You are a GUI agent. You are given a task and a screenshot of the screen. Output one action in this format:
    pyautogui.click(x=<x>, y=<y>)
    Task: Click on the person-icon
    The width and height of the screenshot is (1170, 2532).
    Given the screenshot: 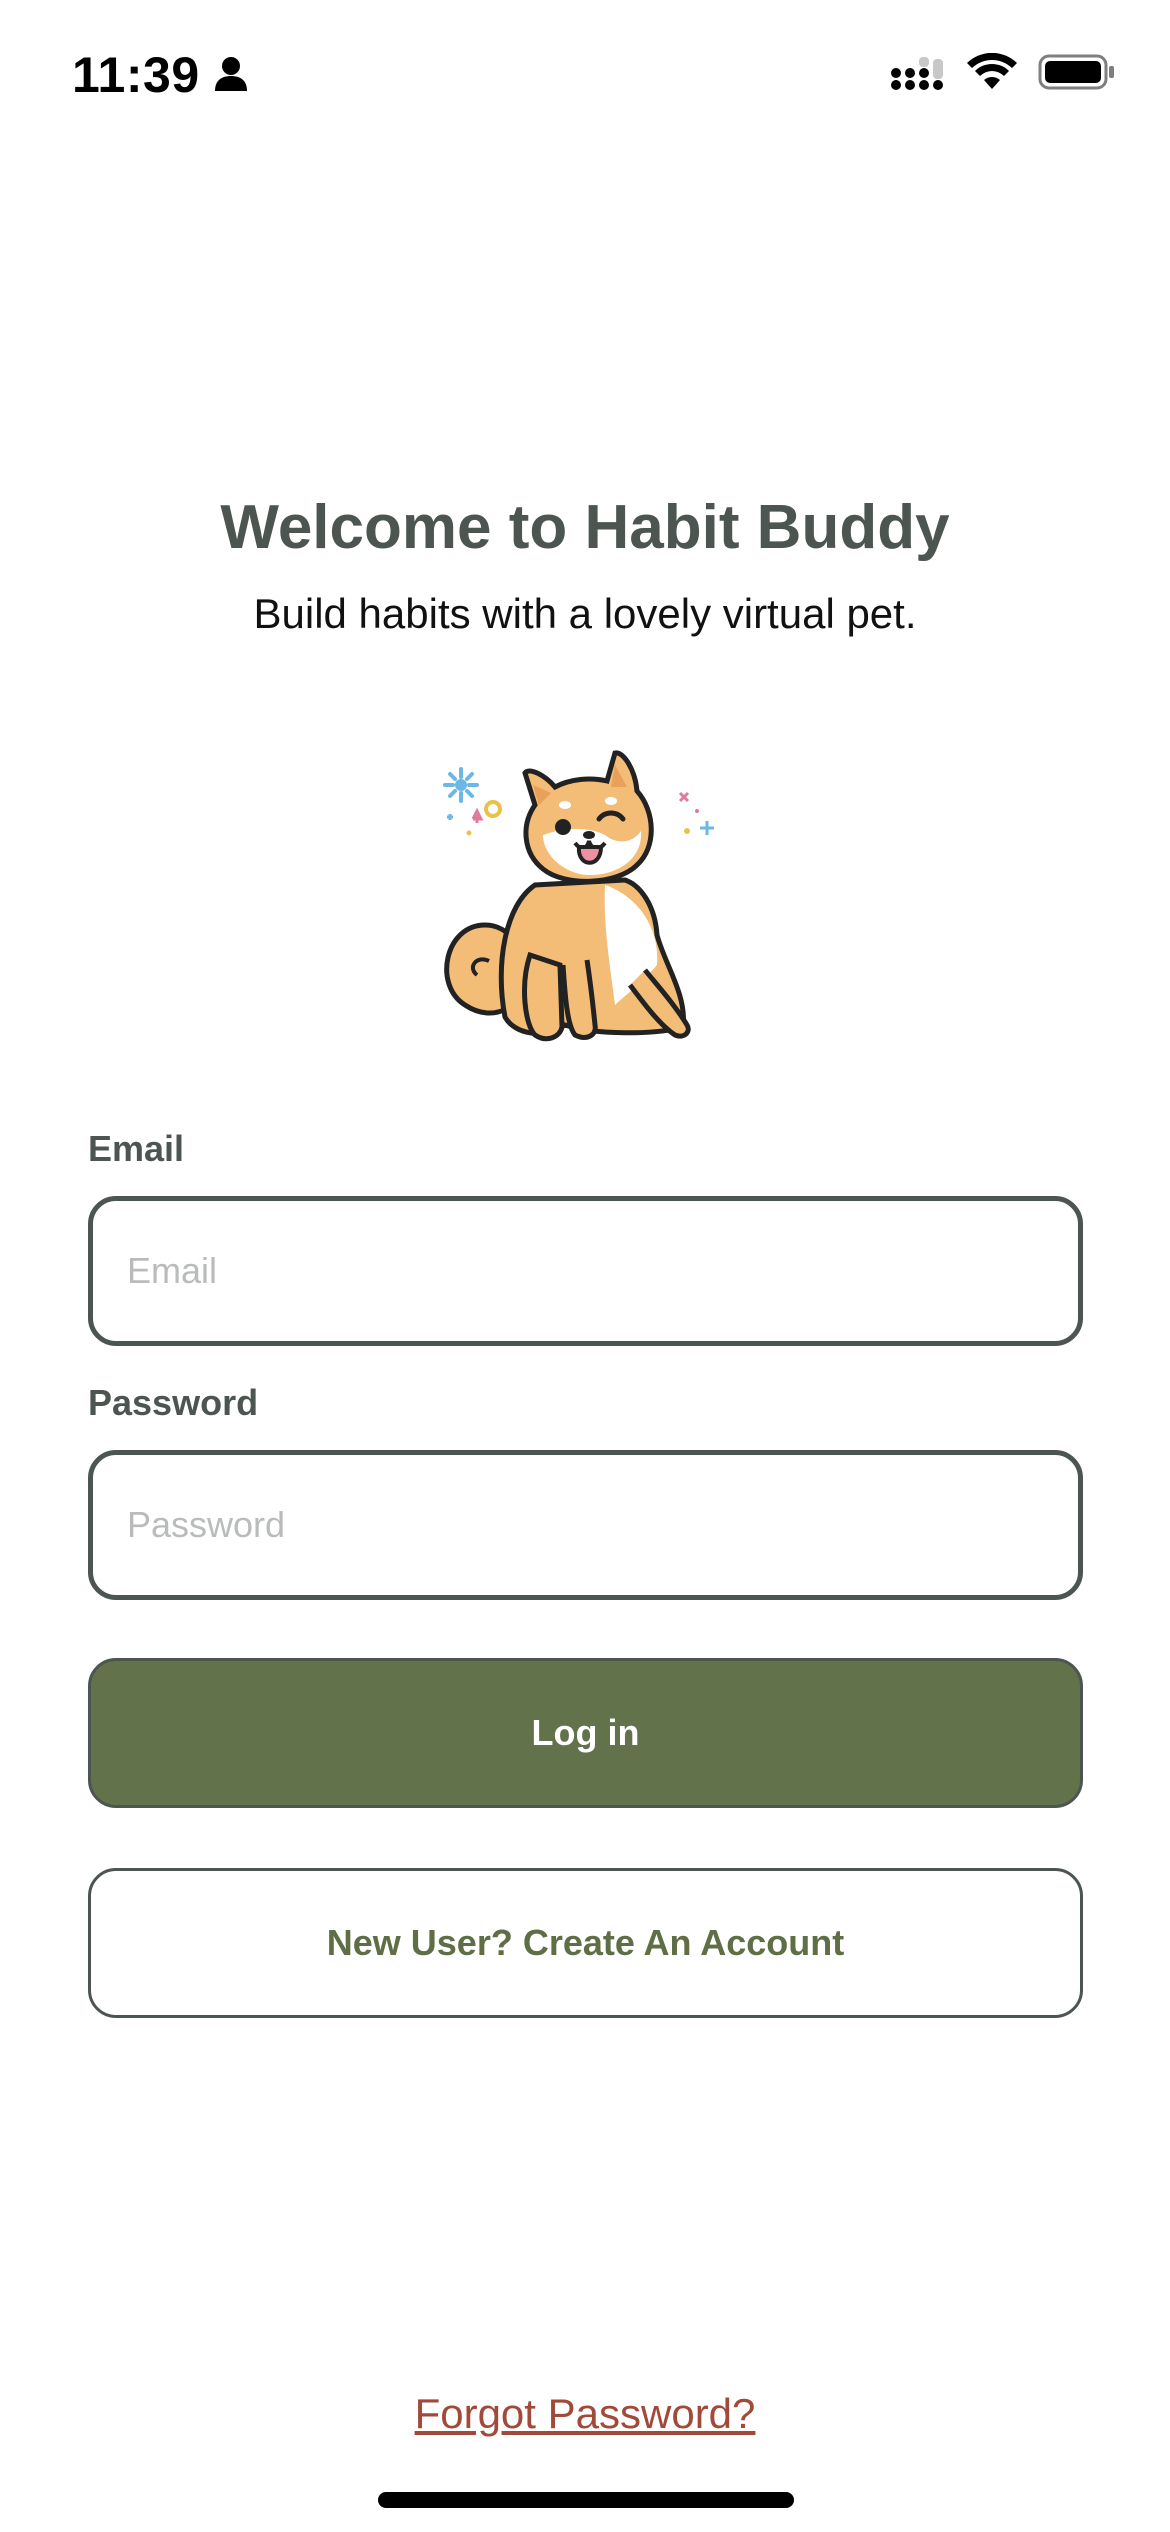 What is the action you would take?
    pyautogui.click(x=231, y=75)
    